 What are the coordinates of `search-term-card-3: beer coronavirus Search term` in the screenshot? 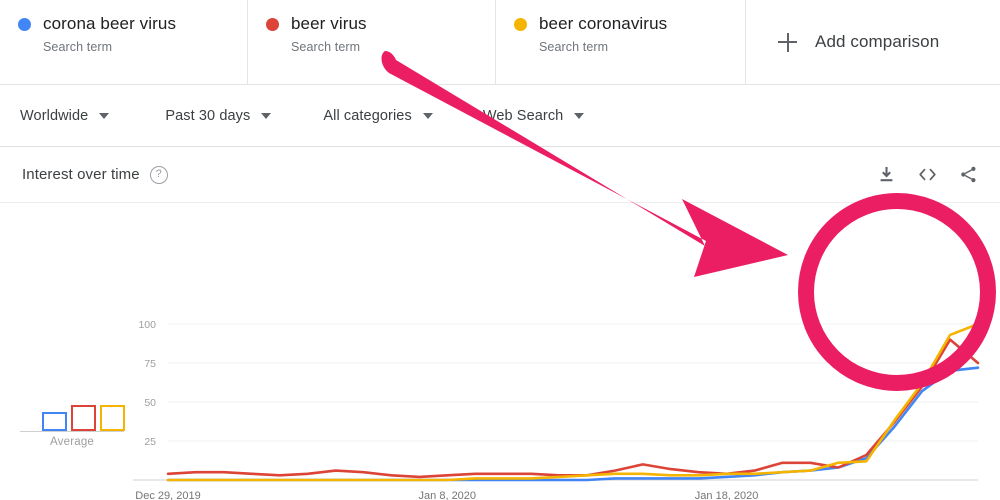 It's located at (621, 42).